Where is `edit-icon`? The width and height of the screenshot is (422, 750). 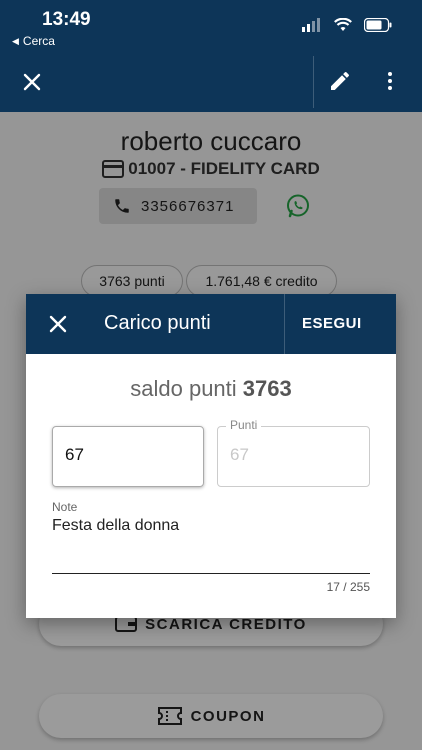
edit-icon is located at coordinates (340, 81).